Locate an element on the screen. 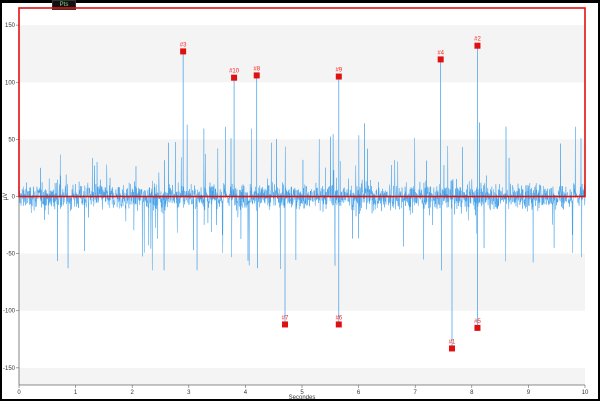 Image resolution: width=600 pixels, height=401 pixels. event-marker-label: #8 is located at coordinates (256, 69).